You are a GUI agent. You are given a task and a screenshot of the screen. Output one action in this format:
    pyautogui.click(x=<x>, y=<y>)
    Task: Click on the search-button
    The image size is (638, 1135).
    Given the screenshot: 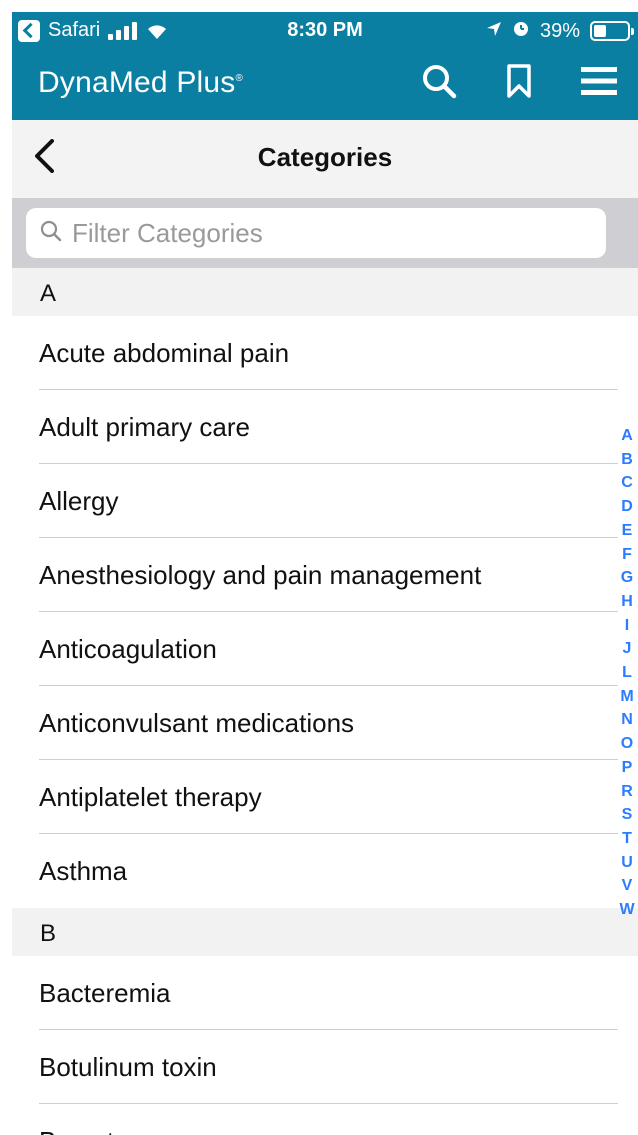 What is the action you would take?
    pyautogui.click(x=439, y=83)
    